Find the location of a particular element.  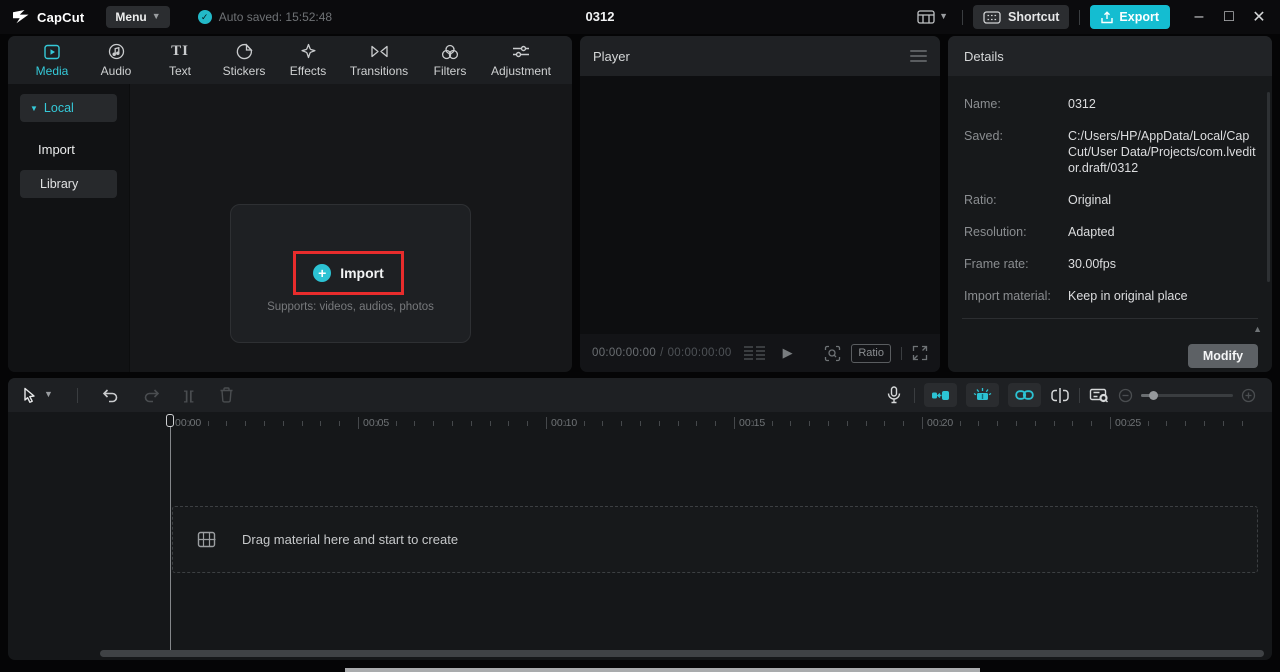

player-viewport is located at coordinates (760, 205).